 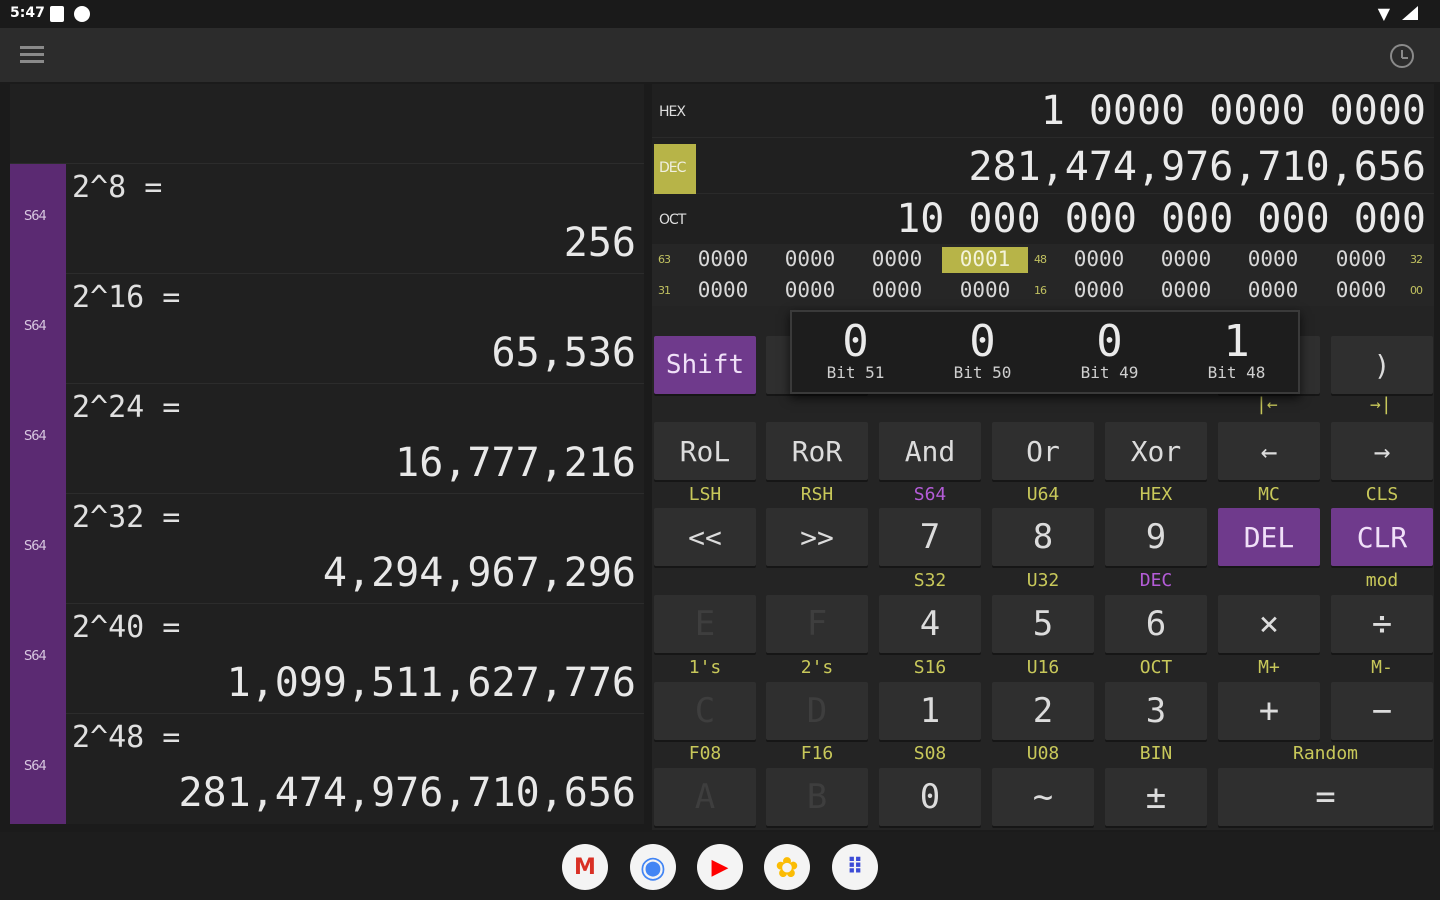 What do you see at coordinates (1382, 711) in the screenshot?
I see `minus-button: −` at bounding box center [1382, 711].